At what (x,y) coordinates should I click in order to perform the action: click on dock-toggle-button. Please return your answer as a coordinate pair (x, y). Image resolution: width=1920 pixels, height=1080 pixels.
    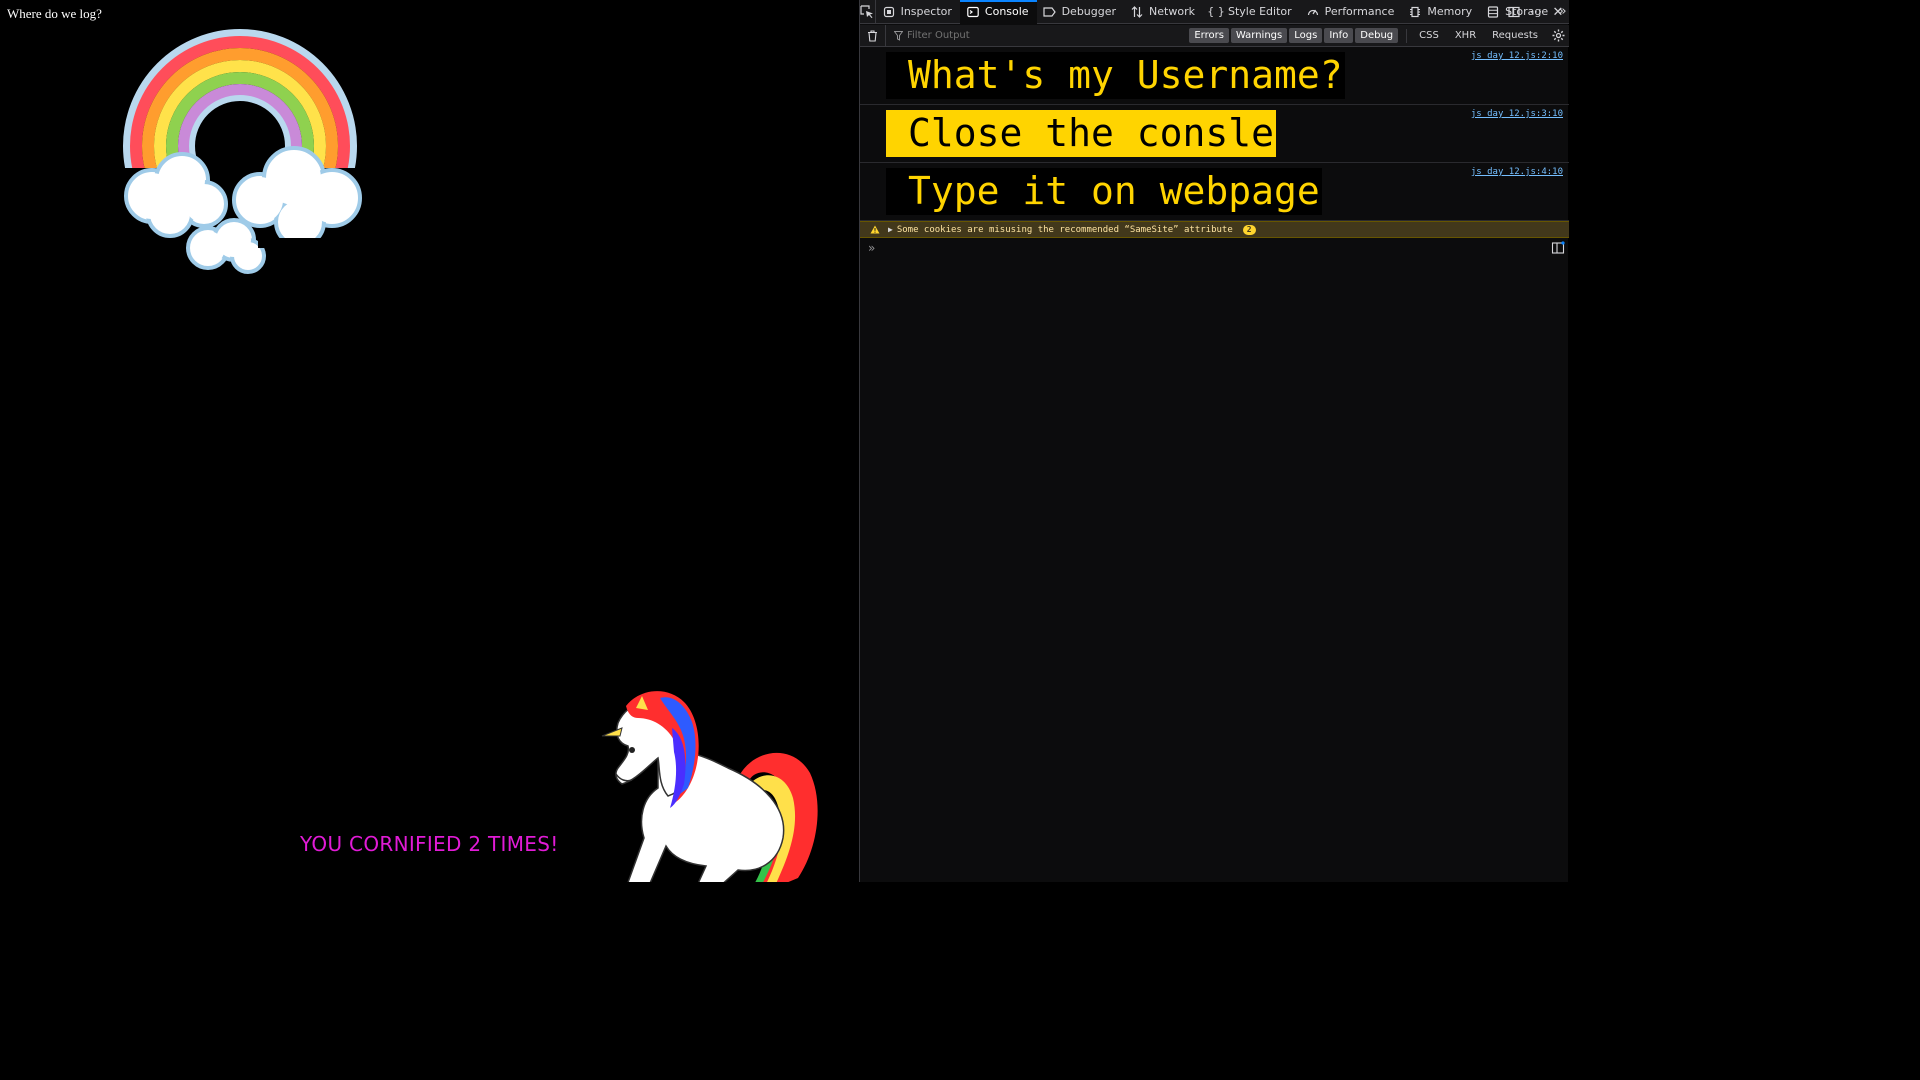
    Looking at the image, I should click on (1514, 12).